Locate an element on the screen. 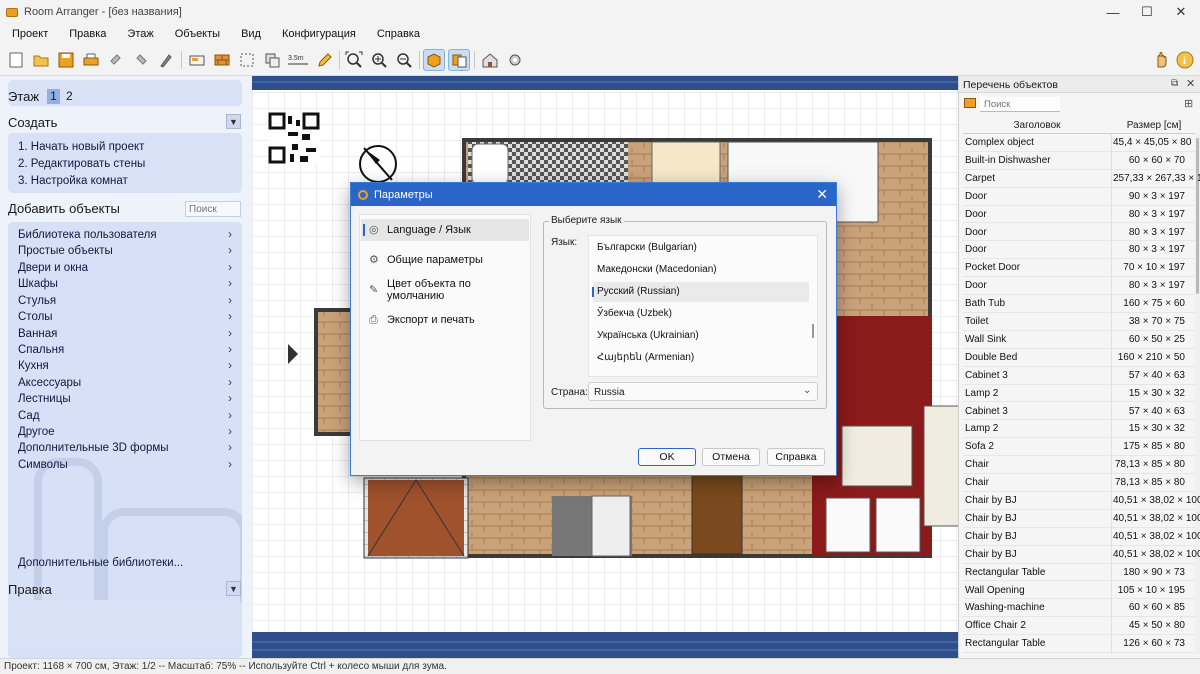  create-new-project: 1. Начать новый проект is located at coordinates (127, 147).